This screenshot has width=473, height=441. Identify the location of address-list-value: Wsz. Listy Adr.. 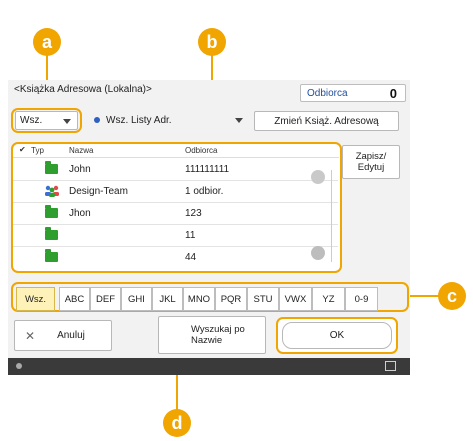
(139, 120).